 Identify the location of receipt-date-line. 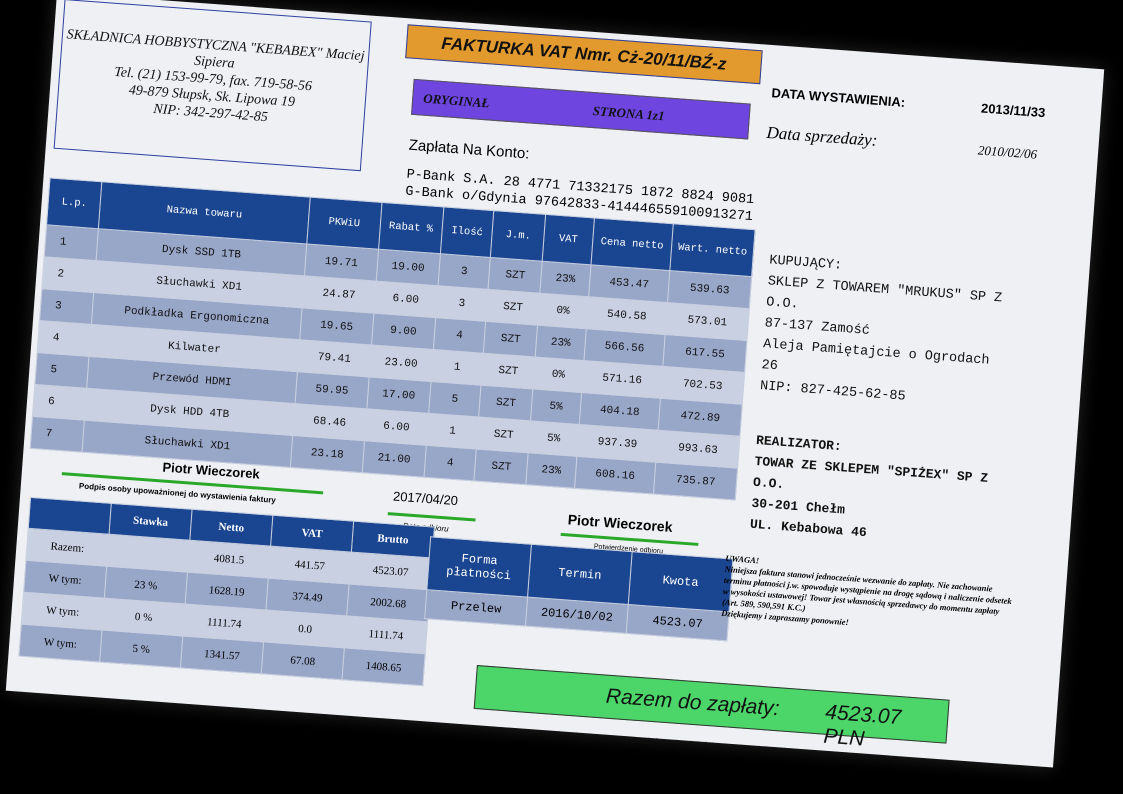
(431, 517).